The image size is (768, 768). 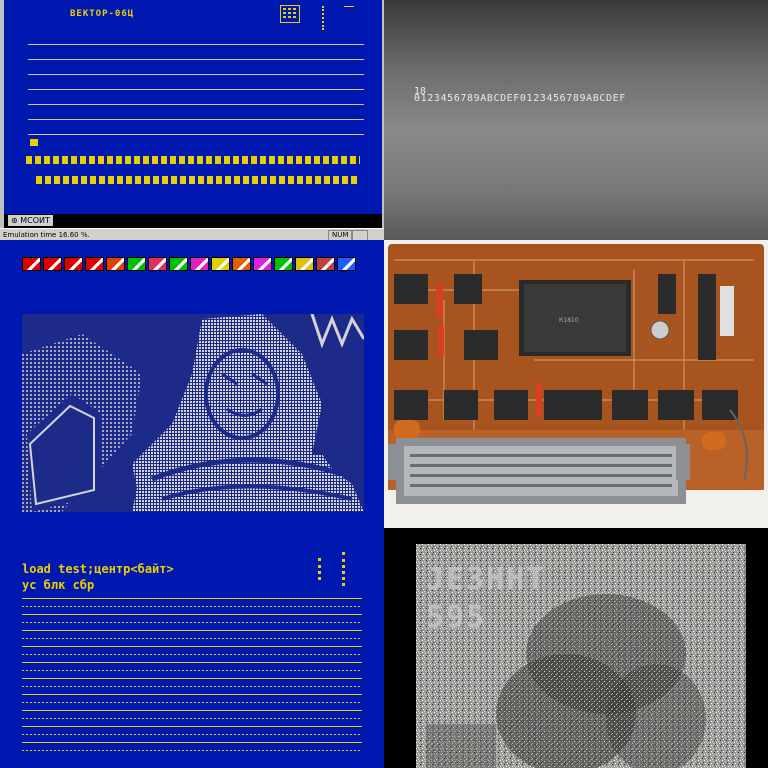 I want to click on crt-line-2: 0123456789ABCDEF0123456789ABCDEF, so click(x=520, y=98).